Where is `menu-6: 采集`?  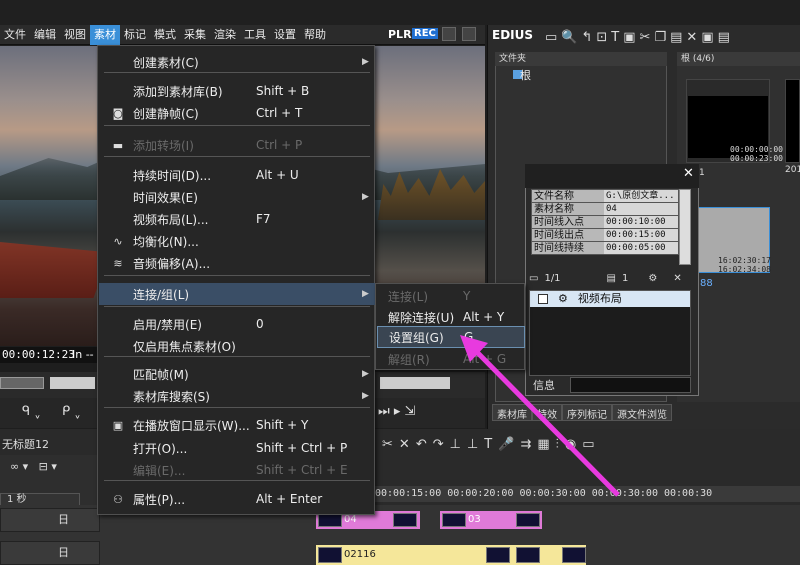 menu-6: 采集 is located at coordinates (195, 35).